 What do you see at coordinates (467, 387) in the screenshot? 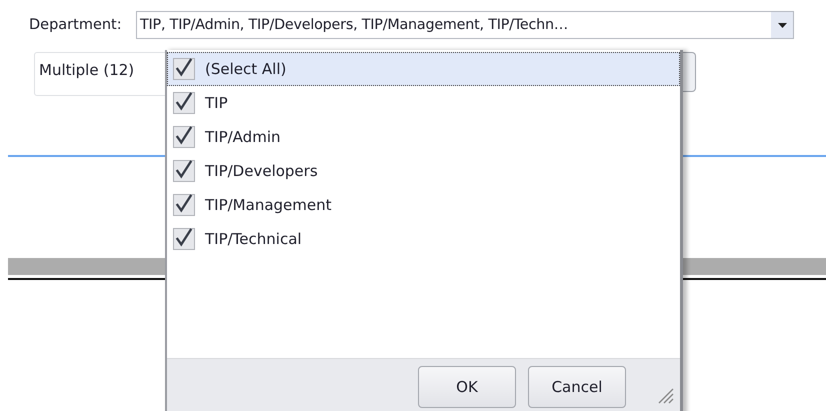
I see `dialog-button: OK` at bounding box center [467, 387].